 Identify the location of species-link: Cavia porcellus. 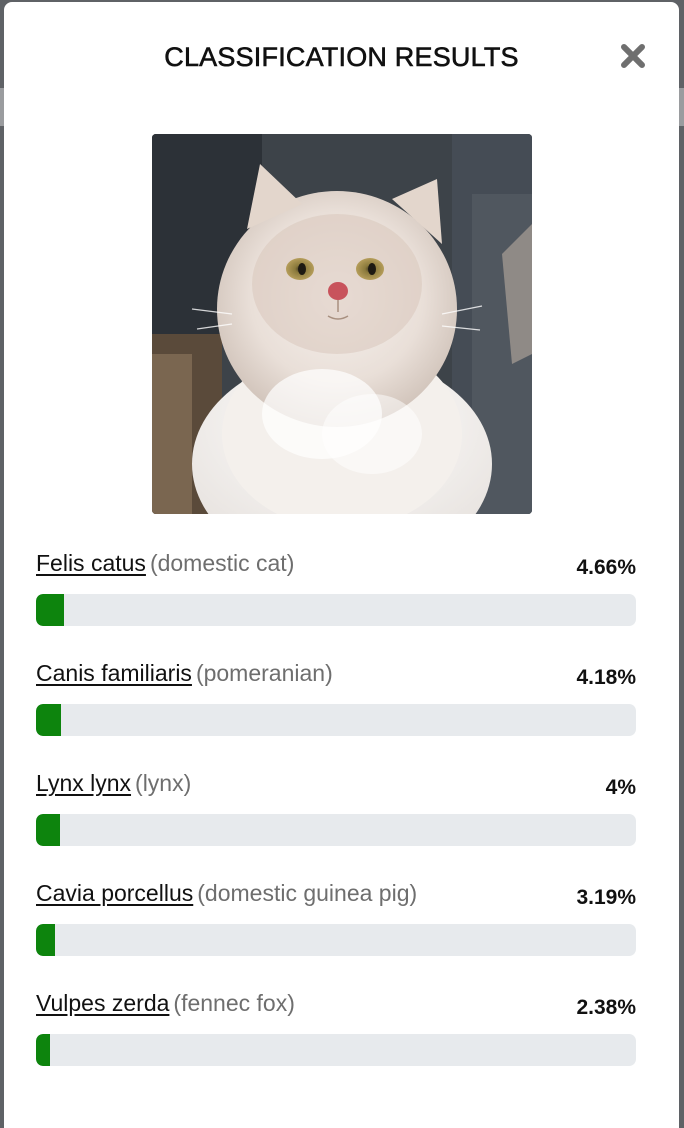
(114, 893).